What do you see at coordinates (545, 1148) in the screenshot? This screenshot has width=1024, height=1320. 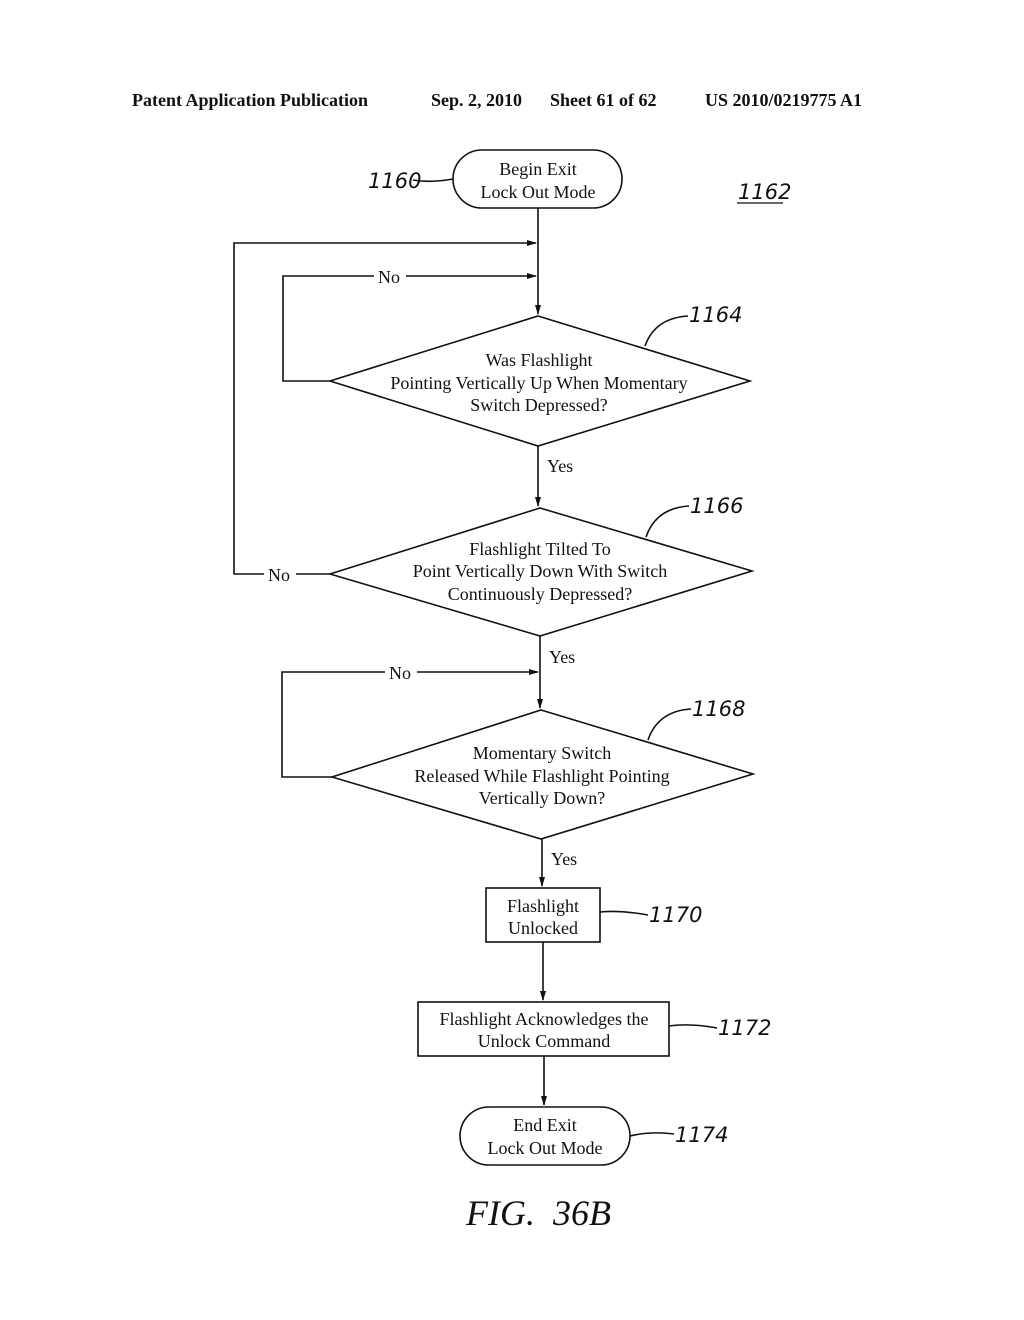 I see `end-label-line2: Lock Out Mode` at bounding box center [545, 1148].